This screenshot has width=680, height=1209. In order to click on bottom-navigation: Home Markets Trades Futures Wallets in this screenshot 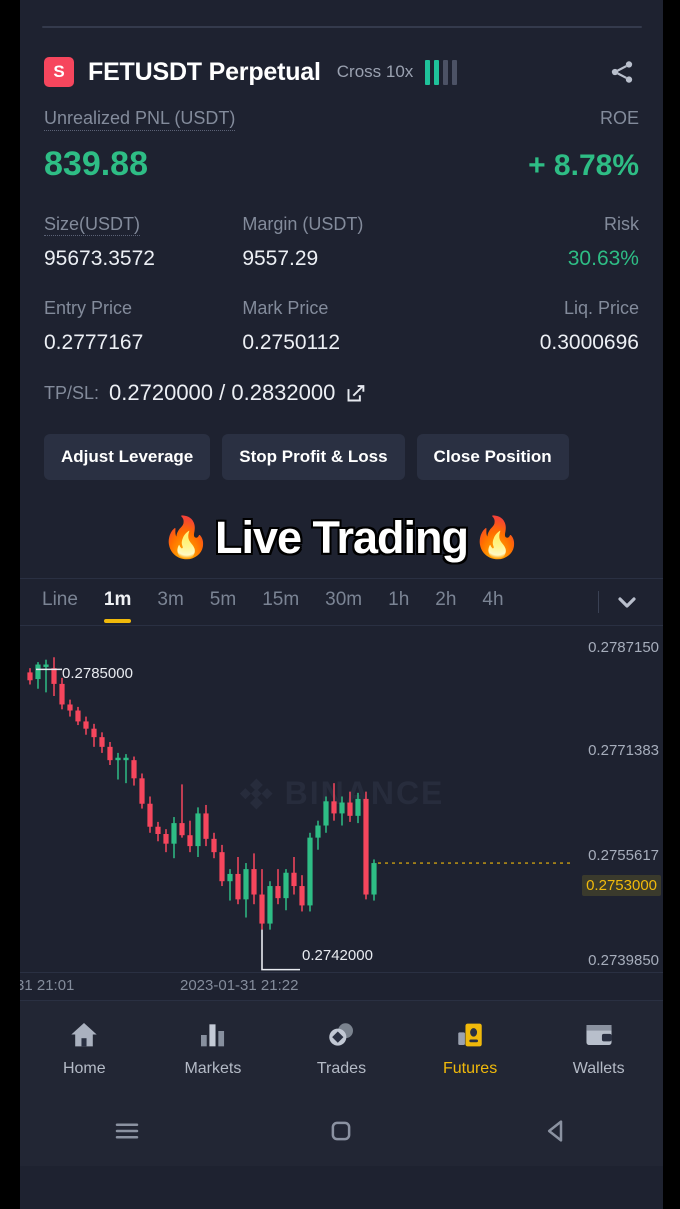, I will do `click(341, 1048)`.